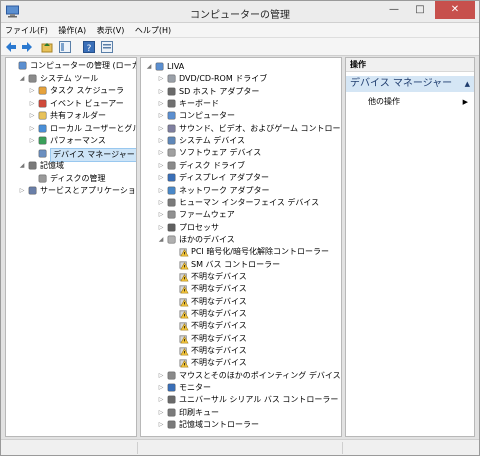 The height and width of the screenshot is (456, 480). What do you see at coordinates (260, 252) in the screenshot?
I see `tree-node-label: PCI 暗号化/暗号化解除コントローラー` at bounding box center [260, 252].